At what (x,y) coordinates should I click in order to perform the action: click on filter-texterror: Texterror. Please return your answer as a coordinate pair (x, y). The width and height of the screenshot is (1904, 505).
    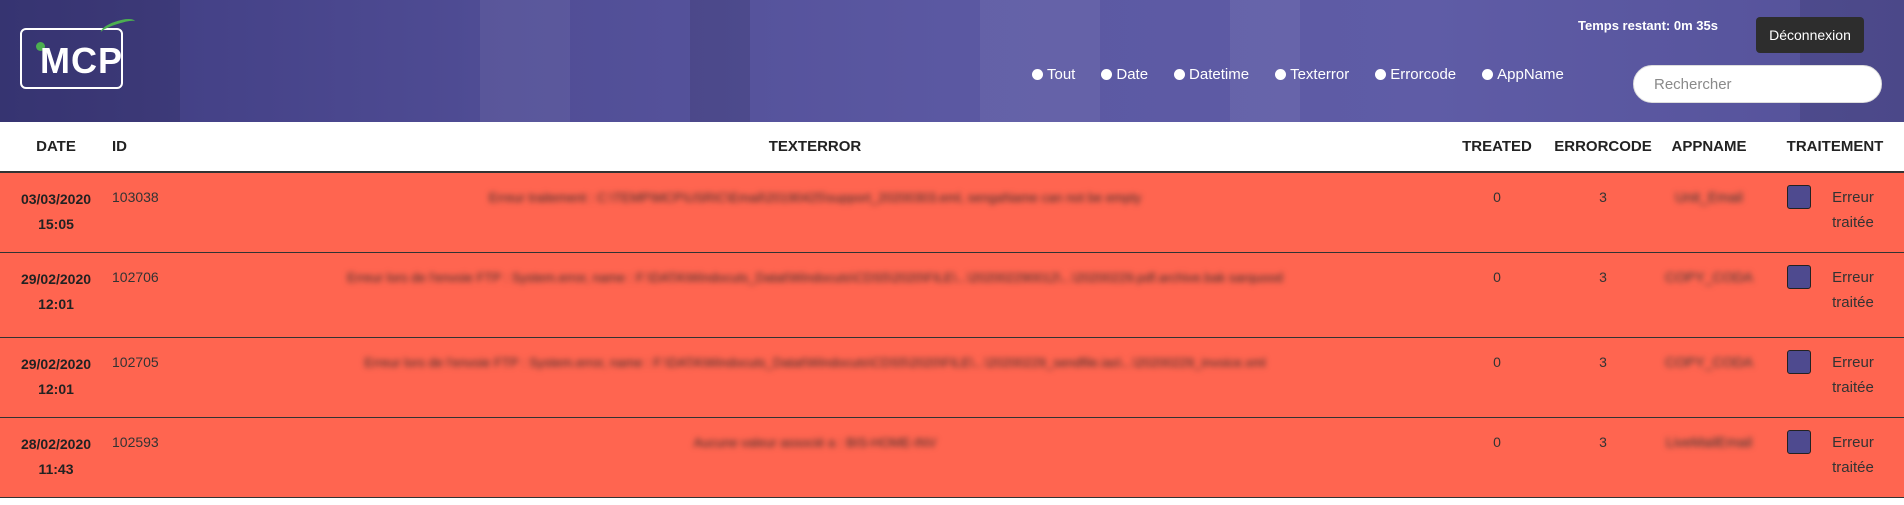
    Looking at the image, I should click on (1312, 74).